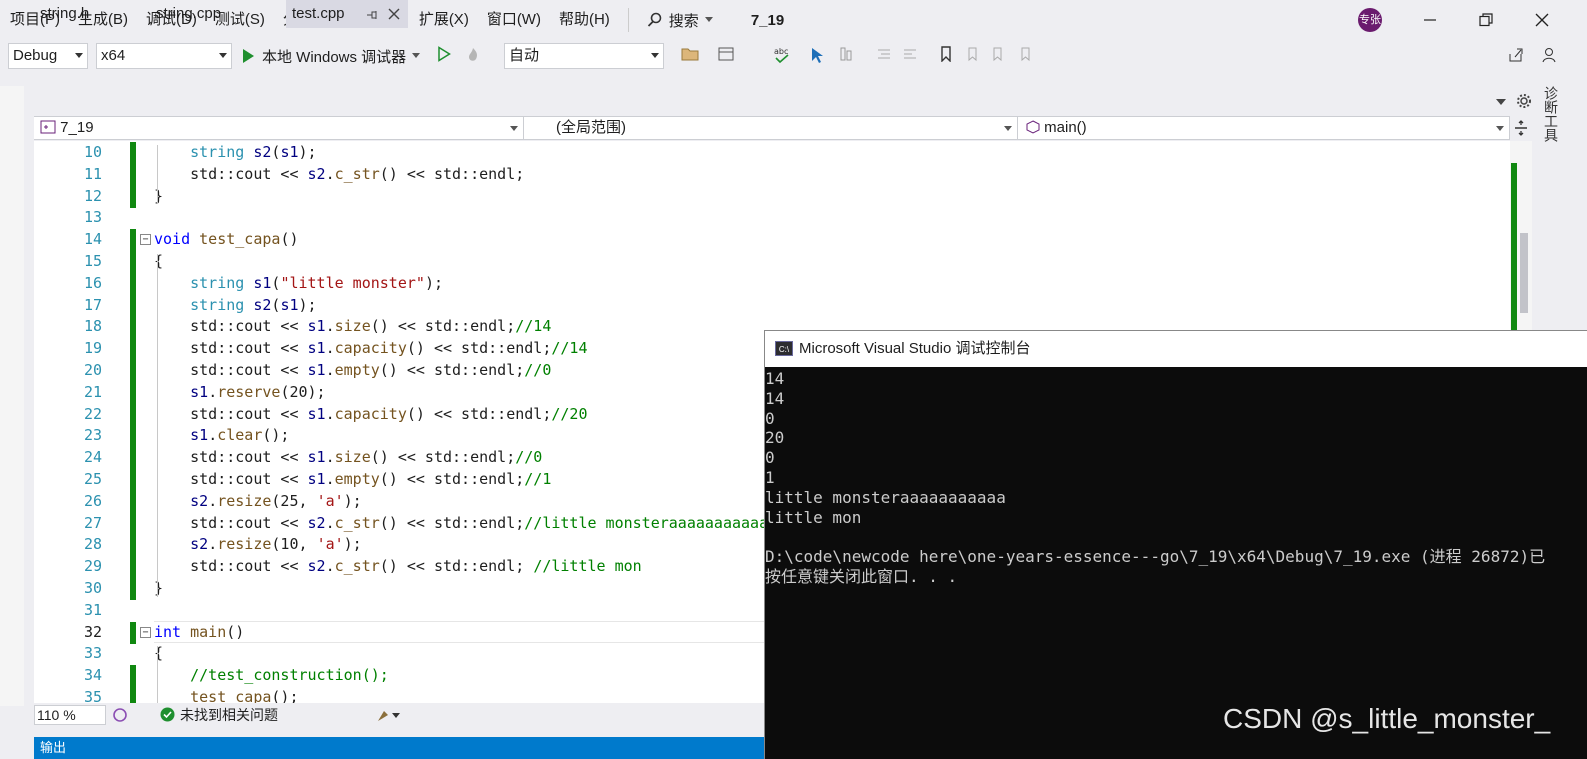 The image size is (1587, 759). What do you see at coordinates (229, 715) in the screenshot?
I see `issues-status: 未找到相关问题` at bounding box center [229, 715].